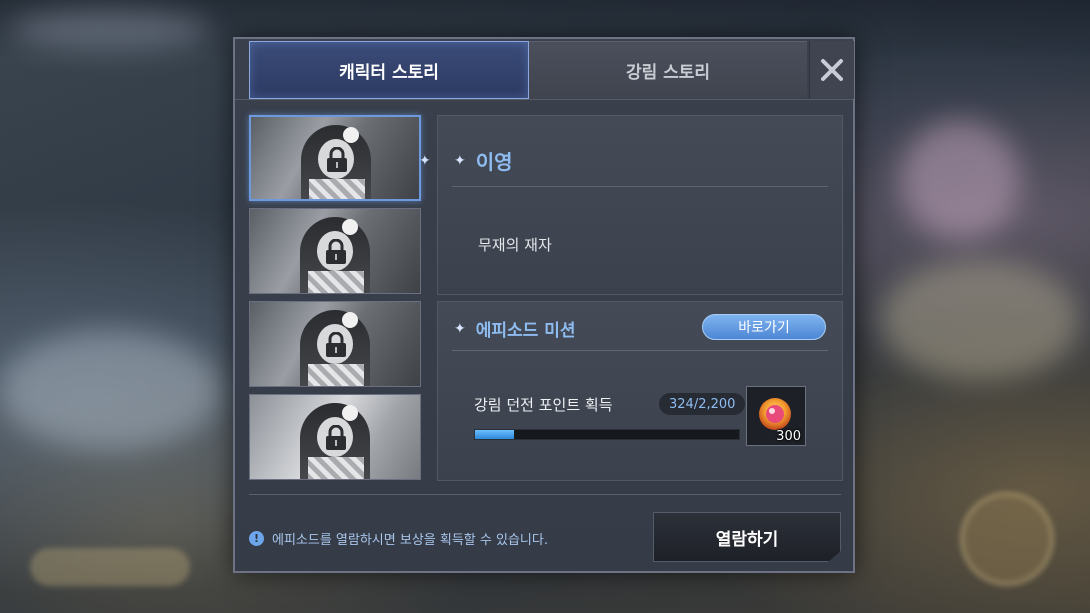  Describe the element at coordinates (640, 205) in the screenshot. I see `character-info-panel: ✦ 이영 무재의 재자` at that location.